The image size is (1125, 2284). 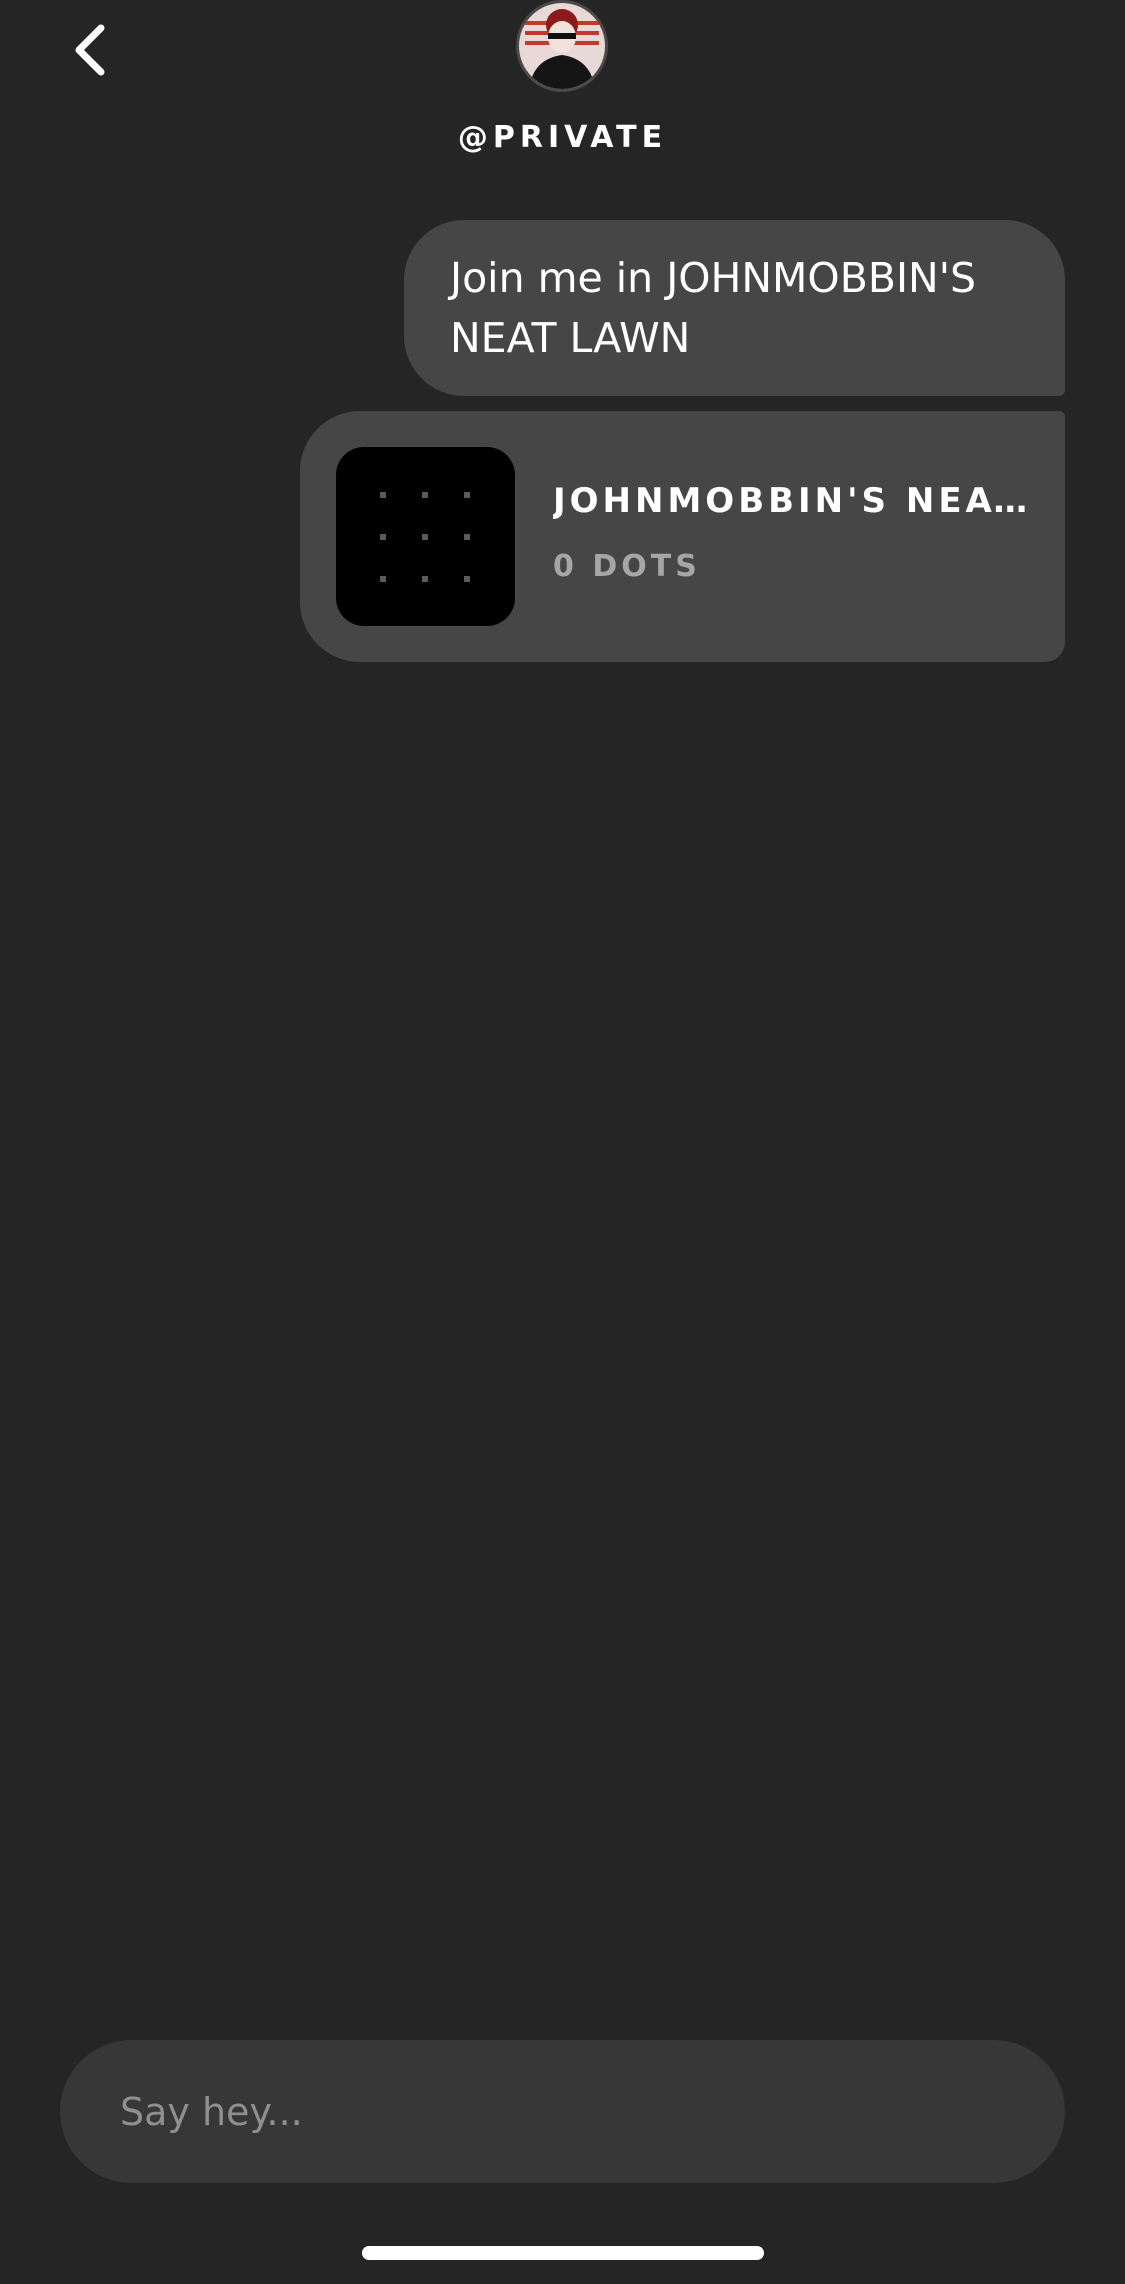 I want to click on room-title: JOHNMOBBIN'S NEAT LAWN, so click(x=798, y=501).